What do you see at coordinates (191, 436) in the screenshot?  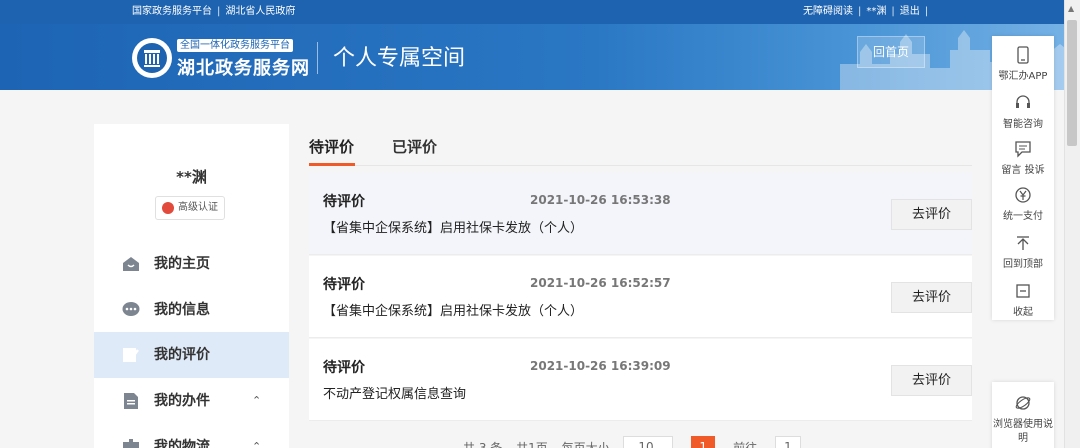 I see `sidebar-item-logistics: 我的物流 ⌃` at bounding box center [191, 436].